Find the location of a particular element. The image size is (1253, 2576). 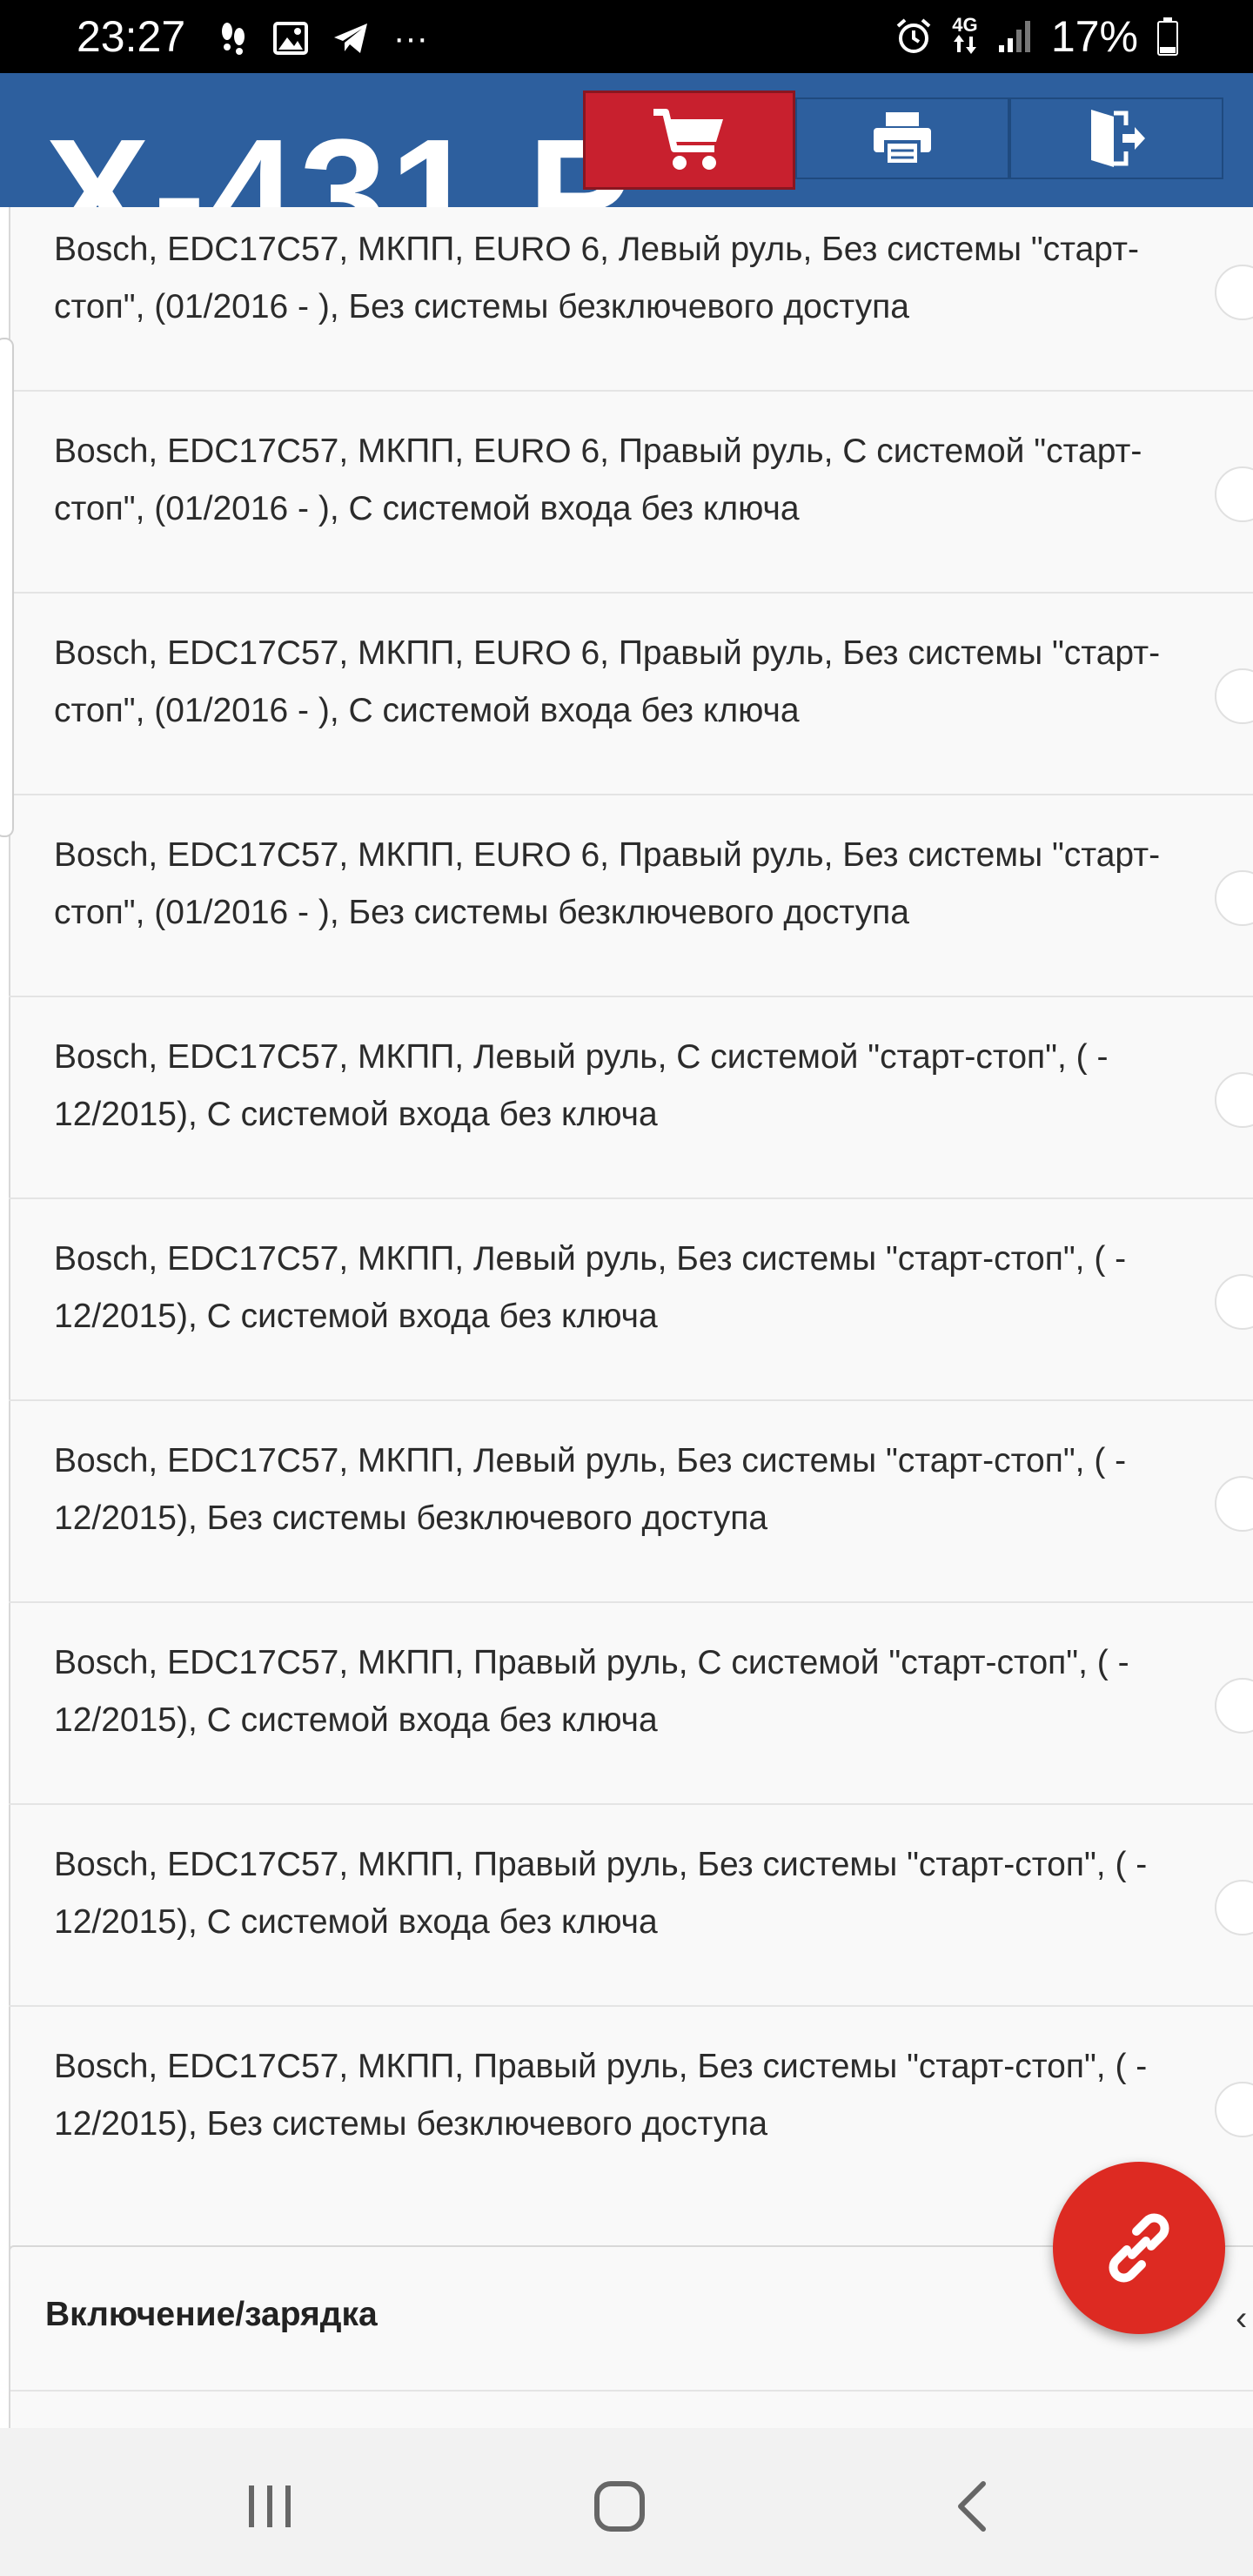

side-drawer-handle is located at coordinates (7, 587).